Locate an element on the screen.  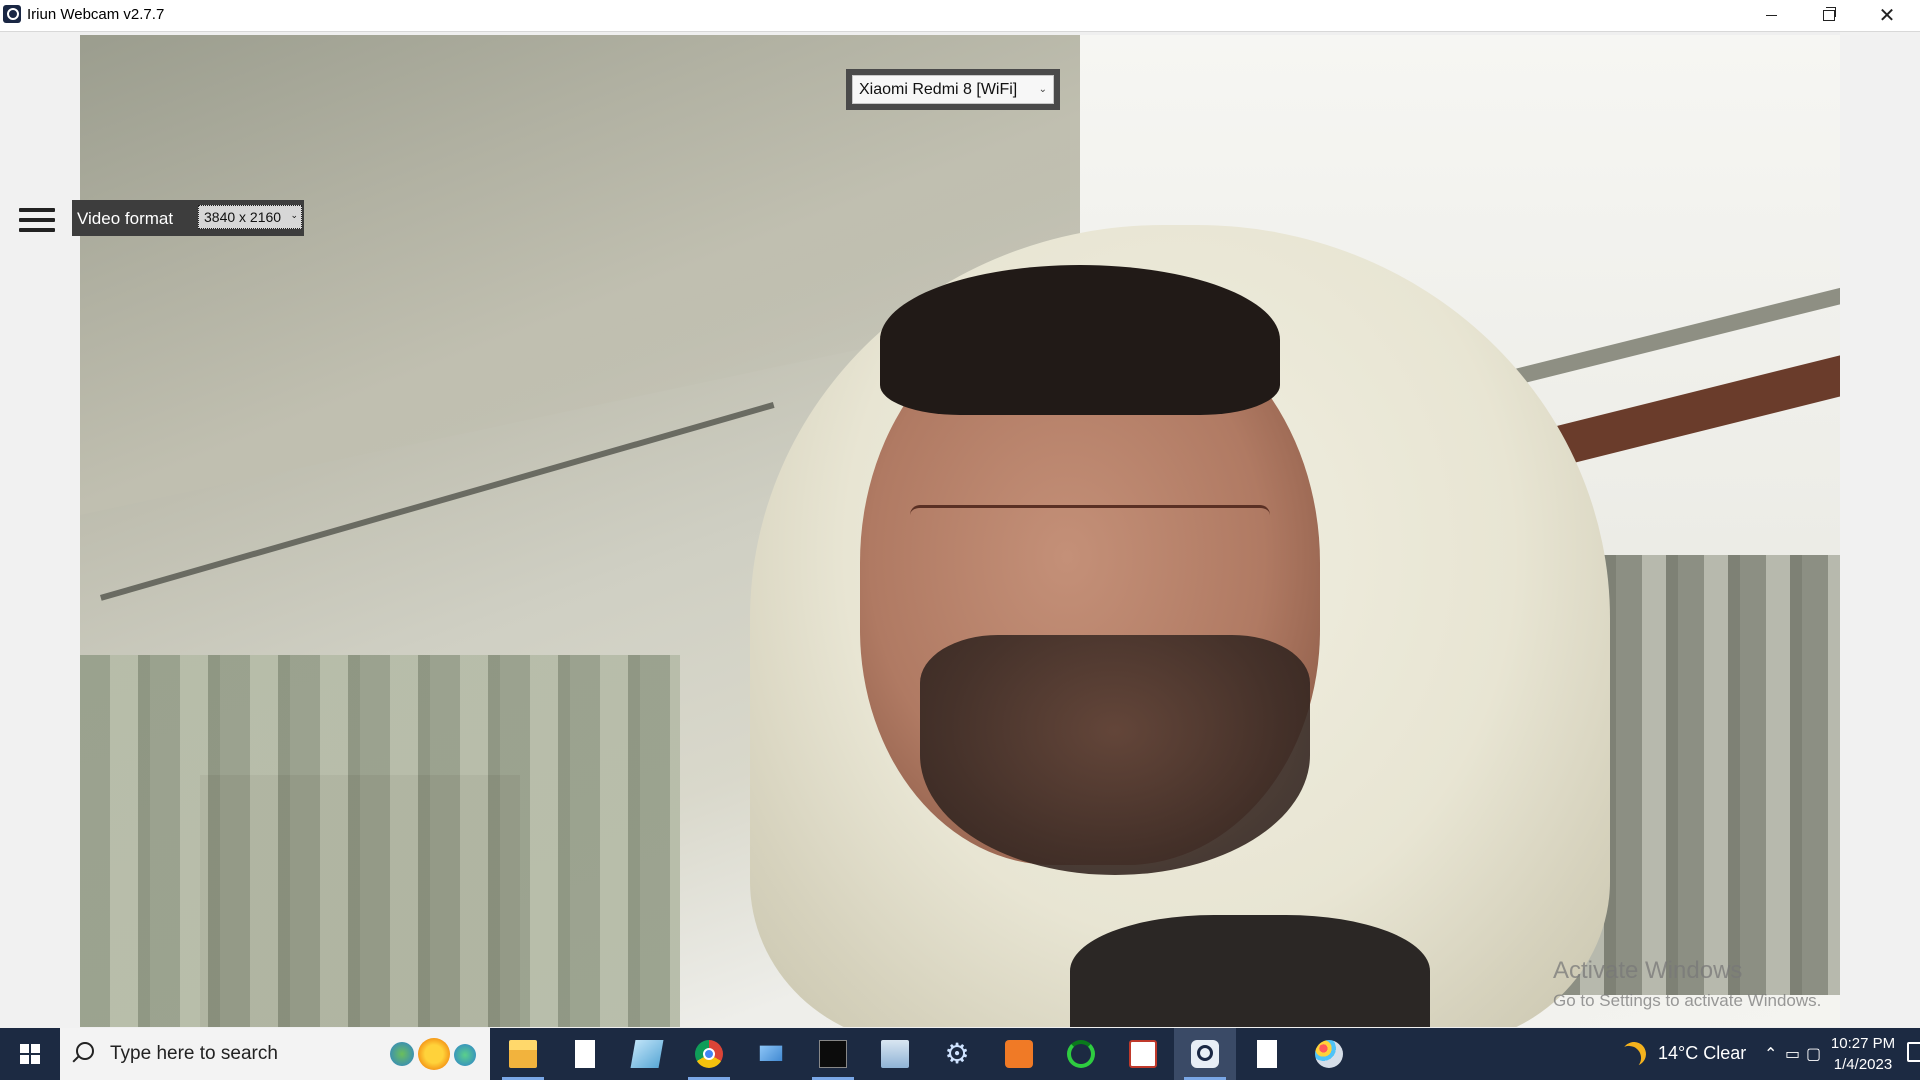
restore-icon is located at coordinates (1829, 14).